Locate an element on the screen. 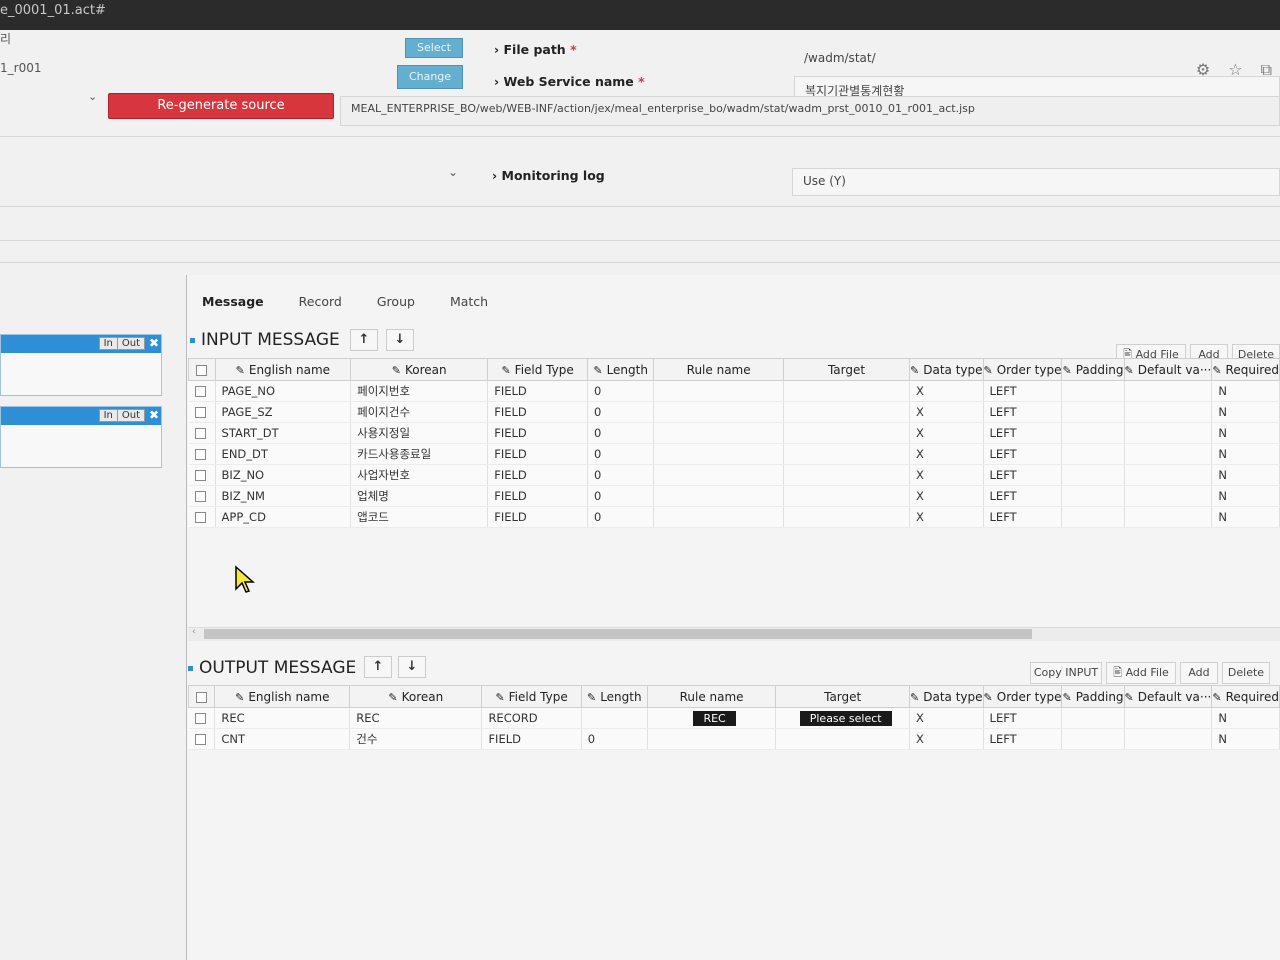  monitoring-log-field: Use (Y) is located at coordinates (1036, 182).